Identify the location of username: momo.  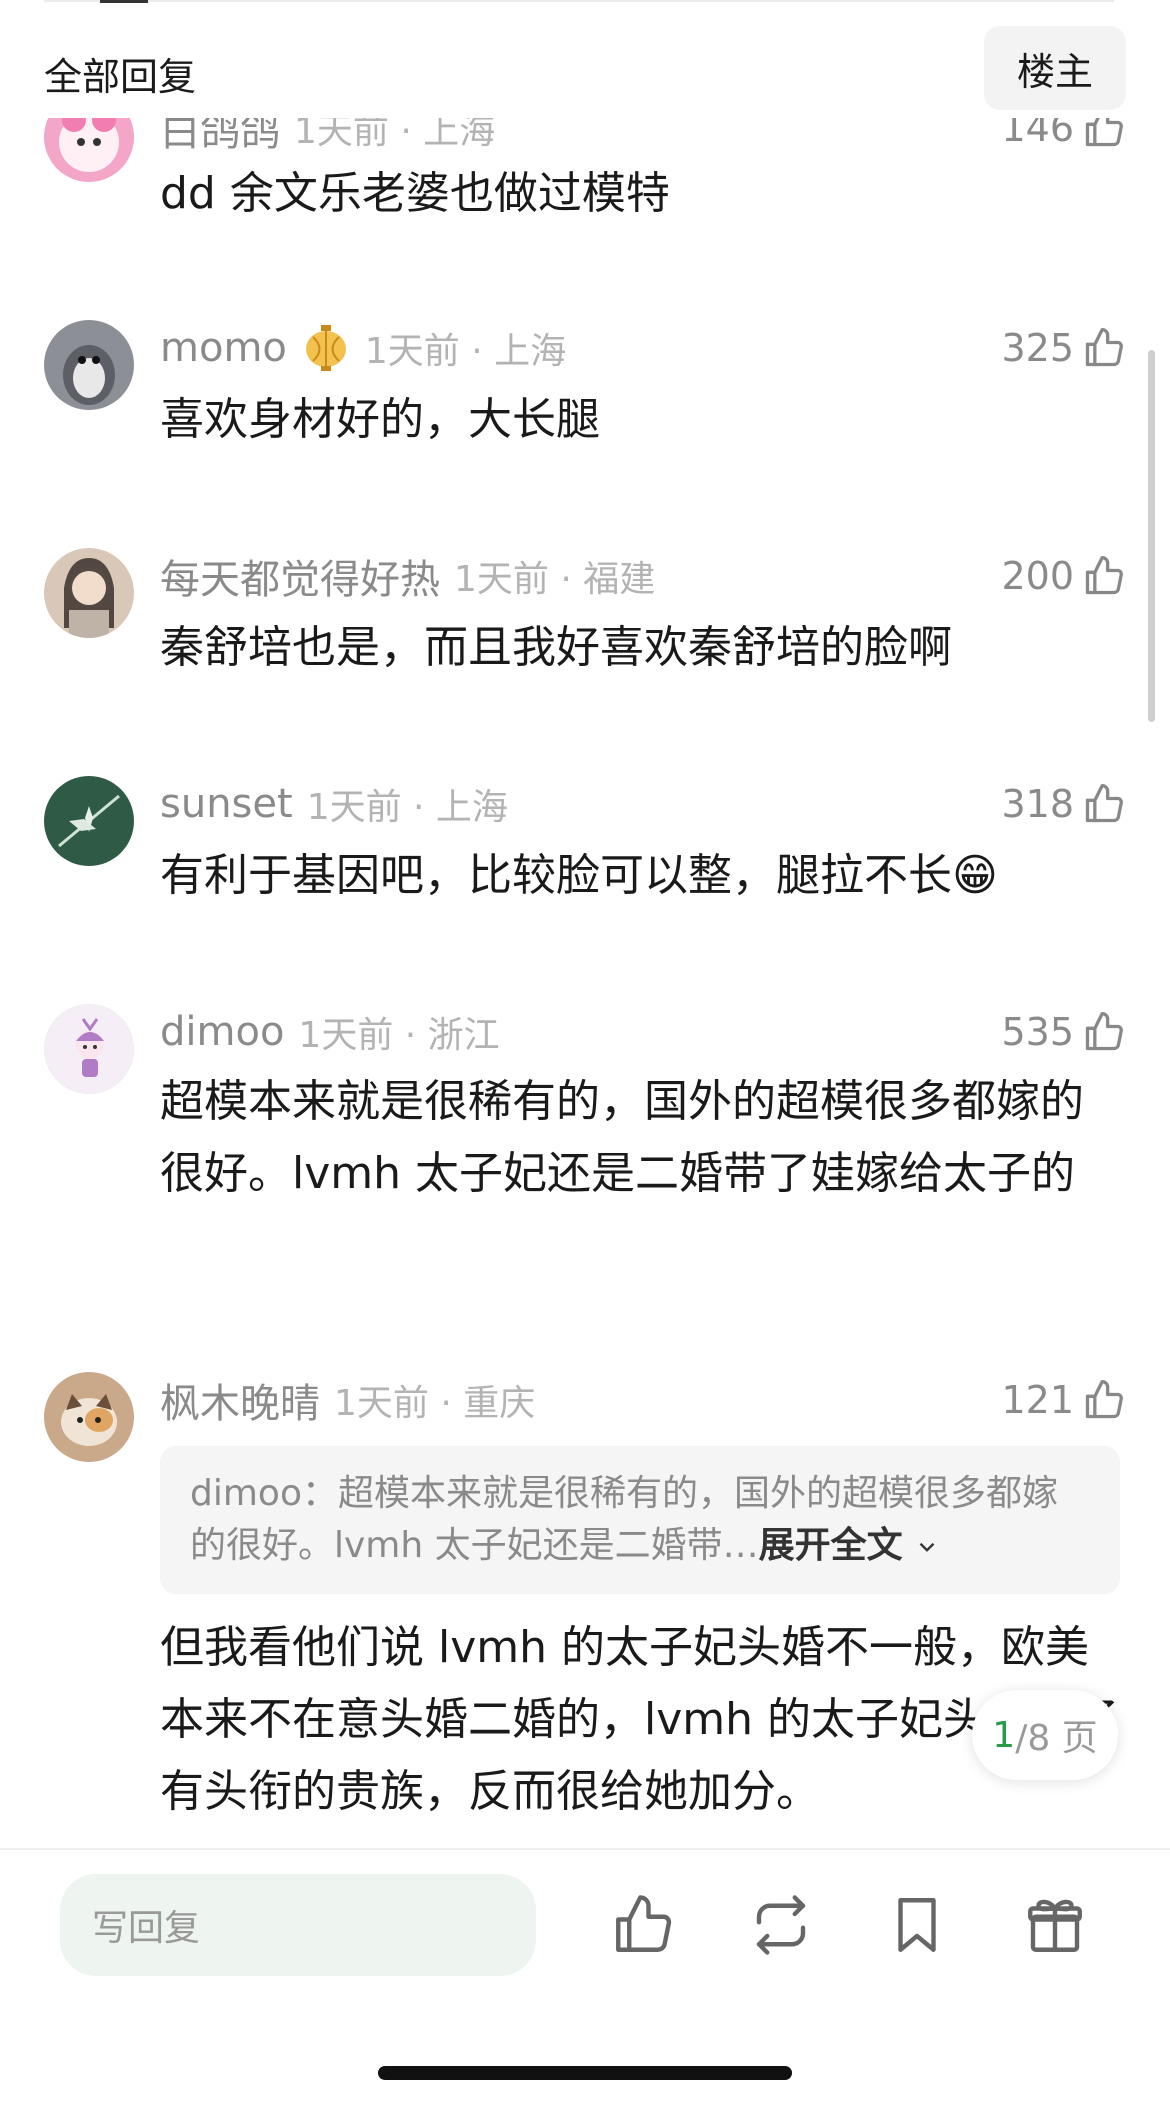
(223, 348).